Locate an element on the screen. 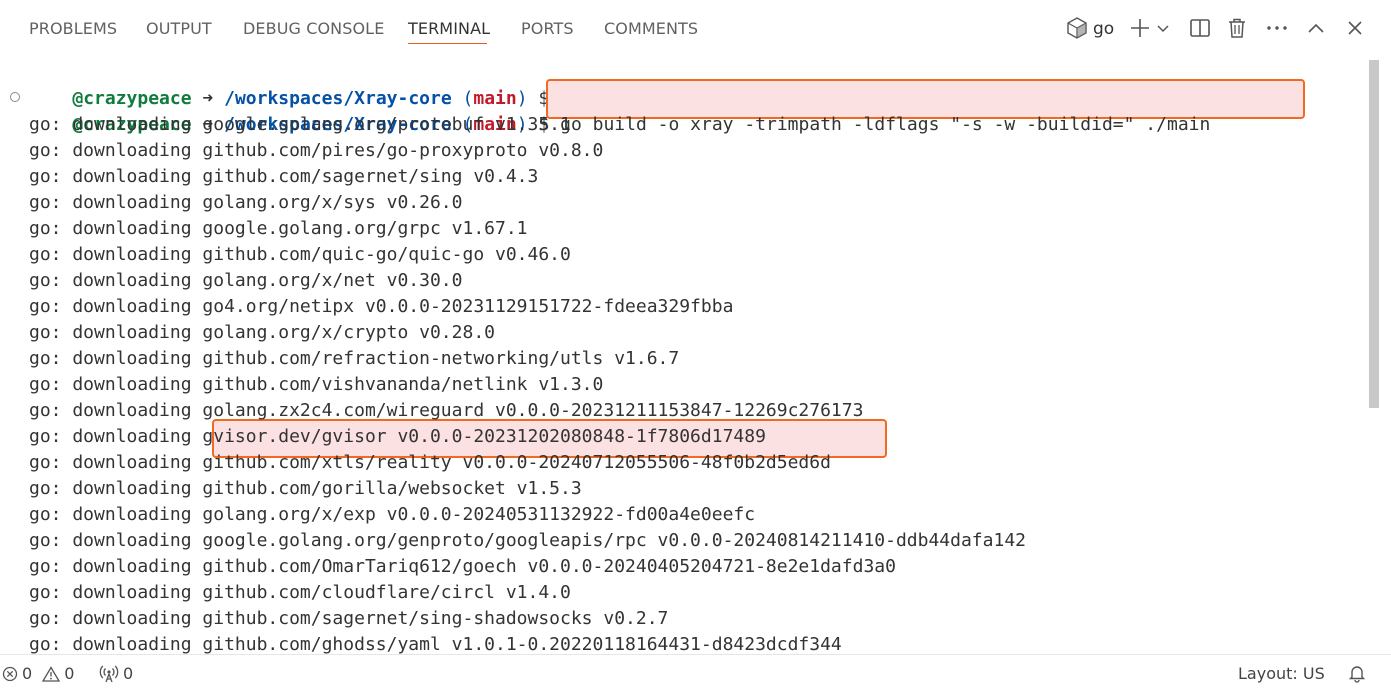 This screenshot has height=694, width=1391. kill-terminal-icon is located at coordinates (1237, 28).